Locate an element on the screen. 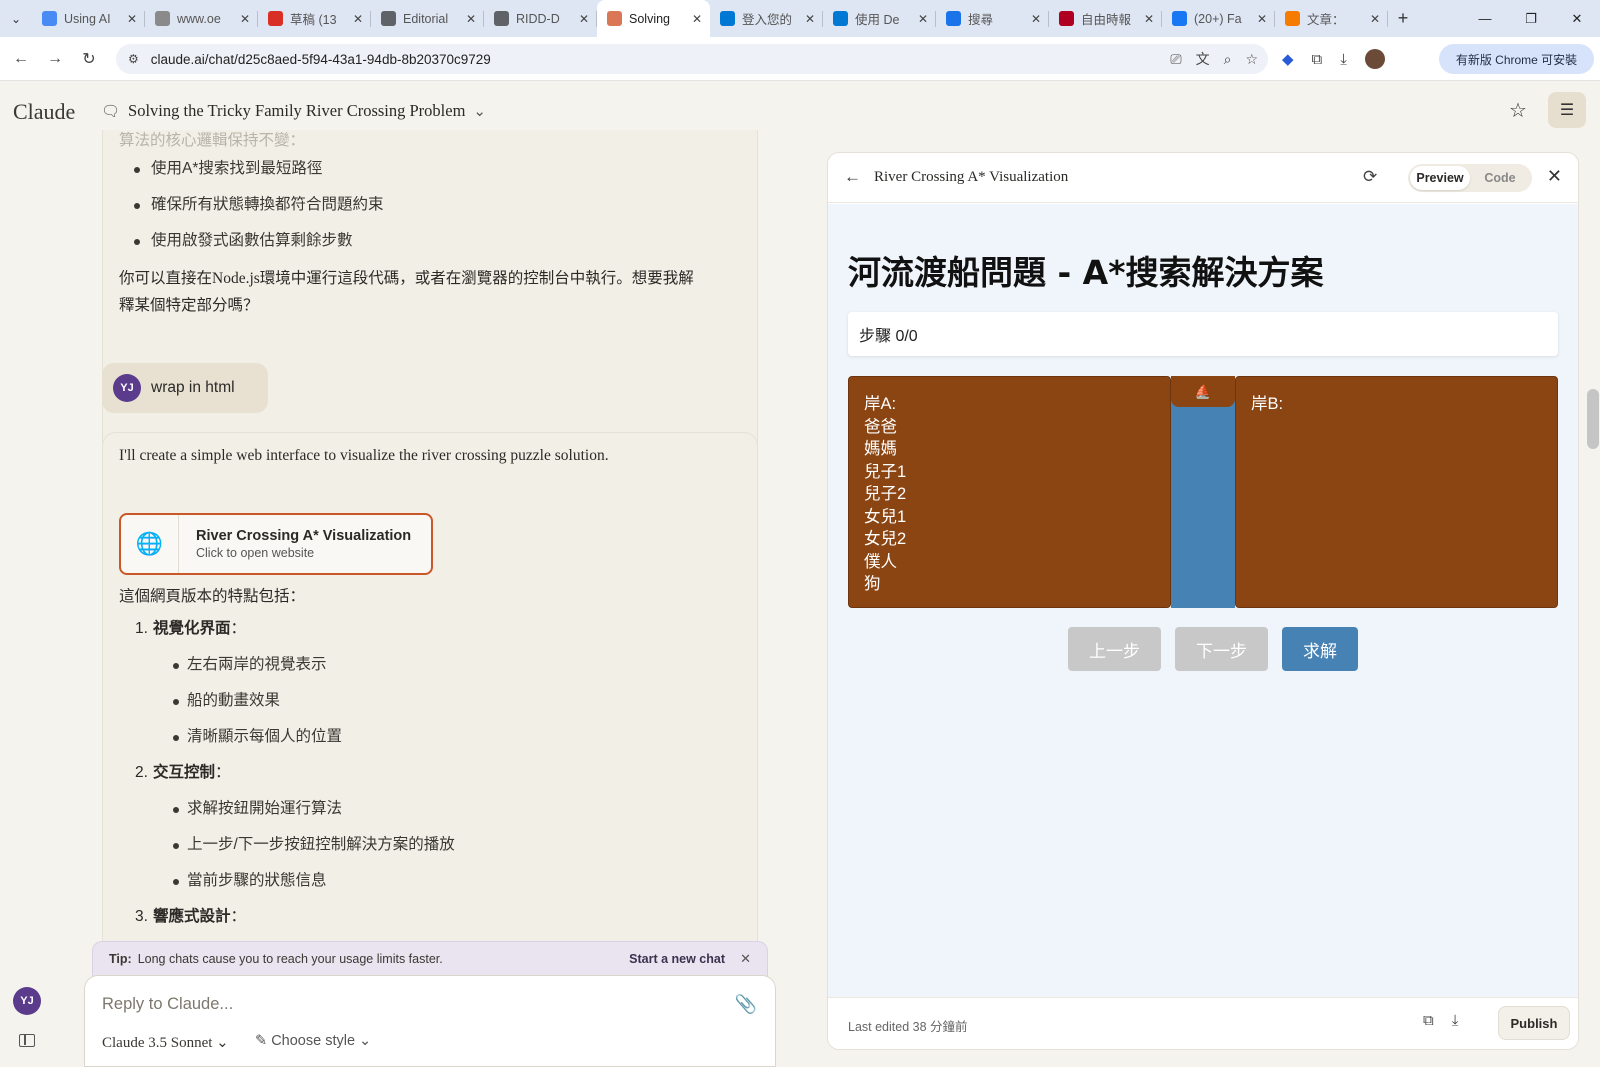  browser-tab: Solving ✕ is located at coordinates (653, 18).